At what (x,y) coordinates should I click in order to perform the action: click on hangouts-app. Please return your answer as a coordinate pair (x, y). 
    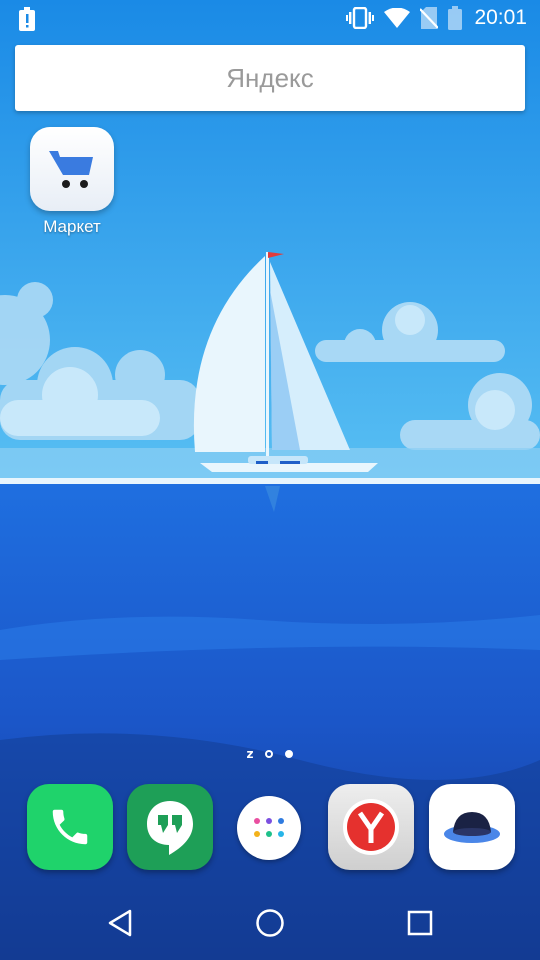
    Looking at the image, I should click on (170, 827).